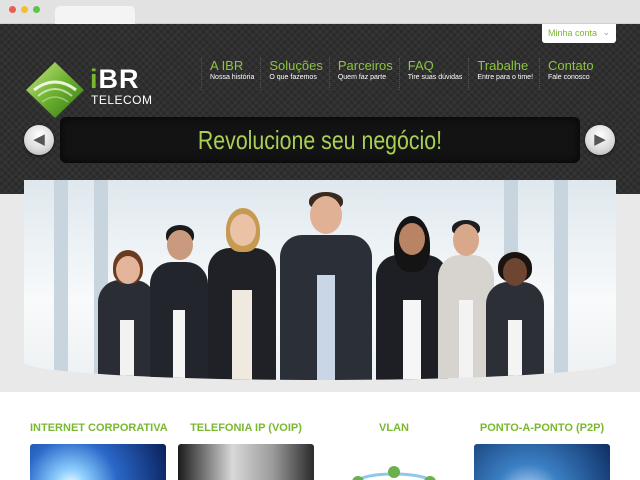 The width and height of the screenshot is (640, 480). What do you see at coordinates (24, 9) in the screenshot?
I see `minimize-window-button` at bounding box center [24, 9].